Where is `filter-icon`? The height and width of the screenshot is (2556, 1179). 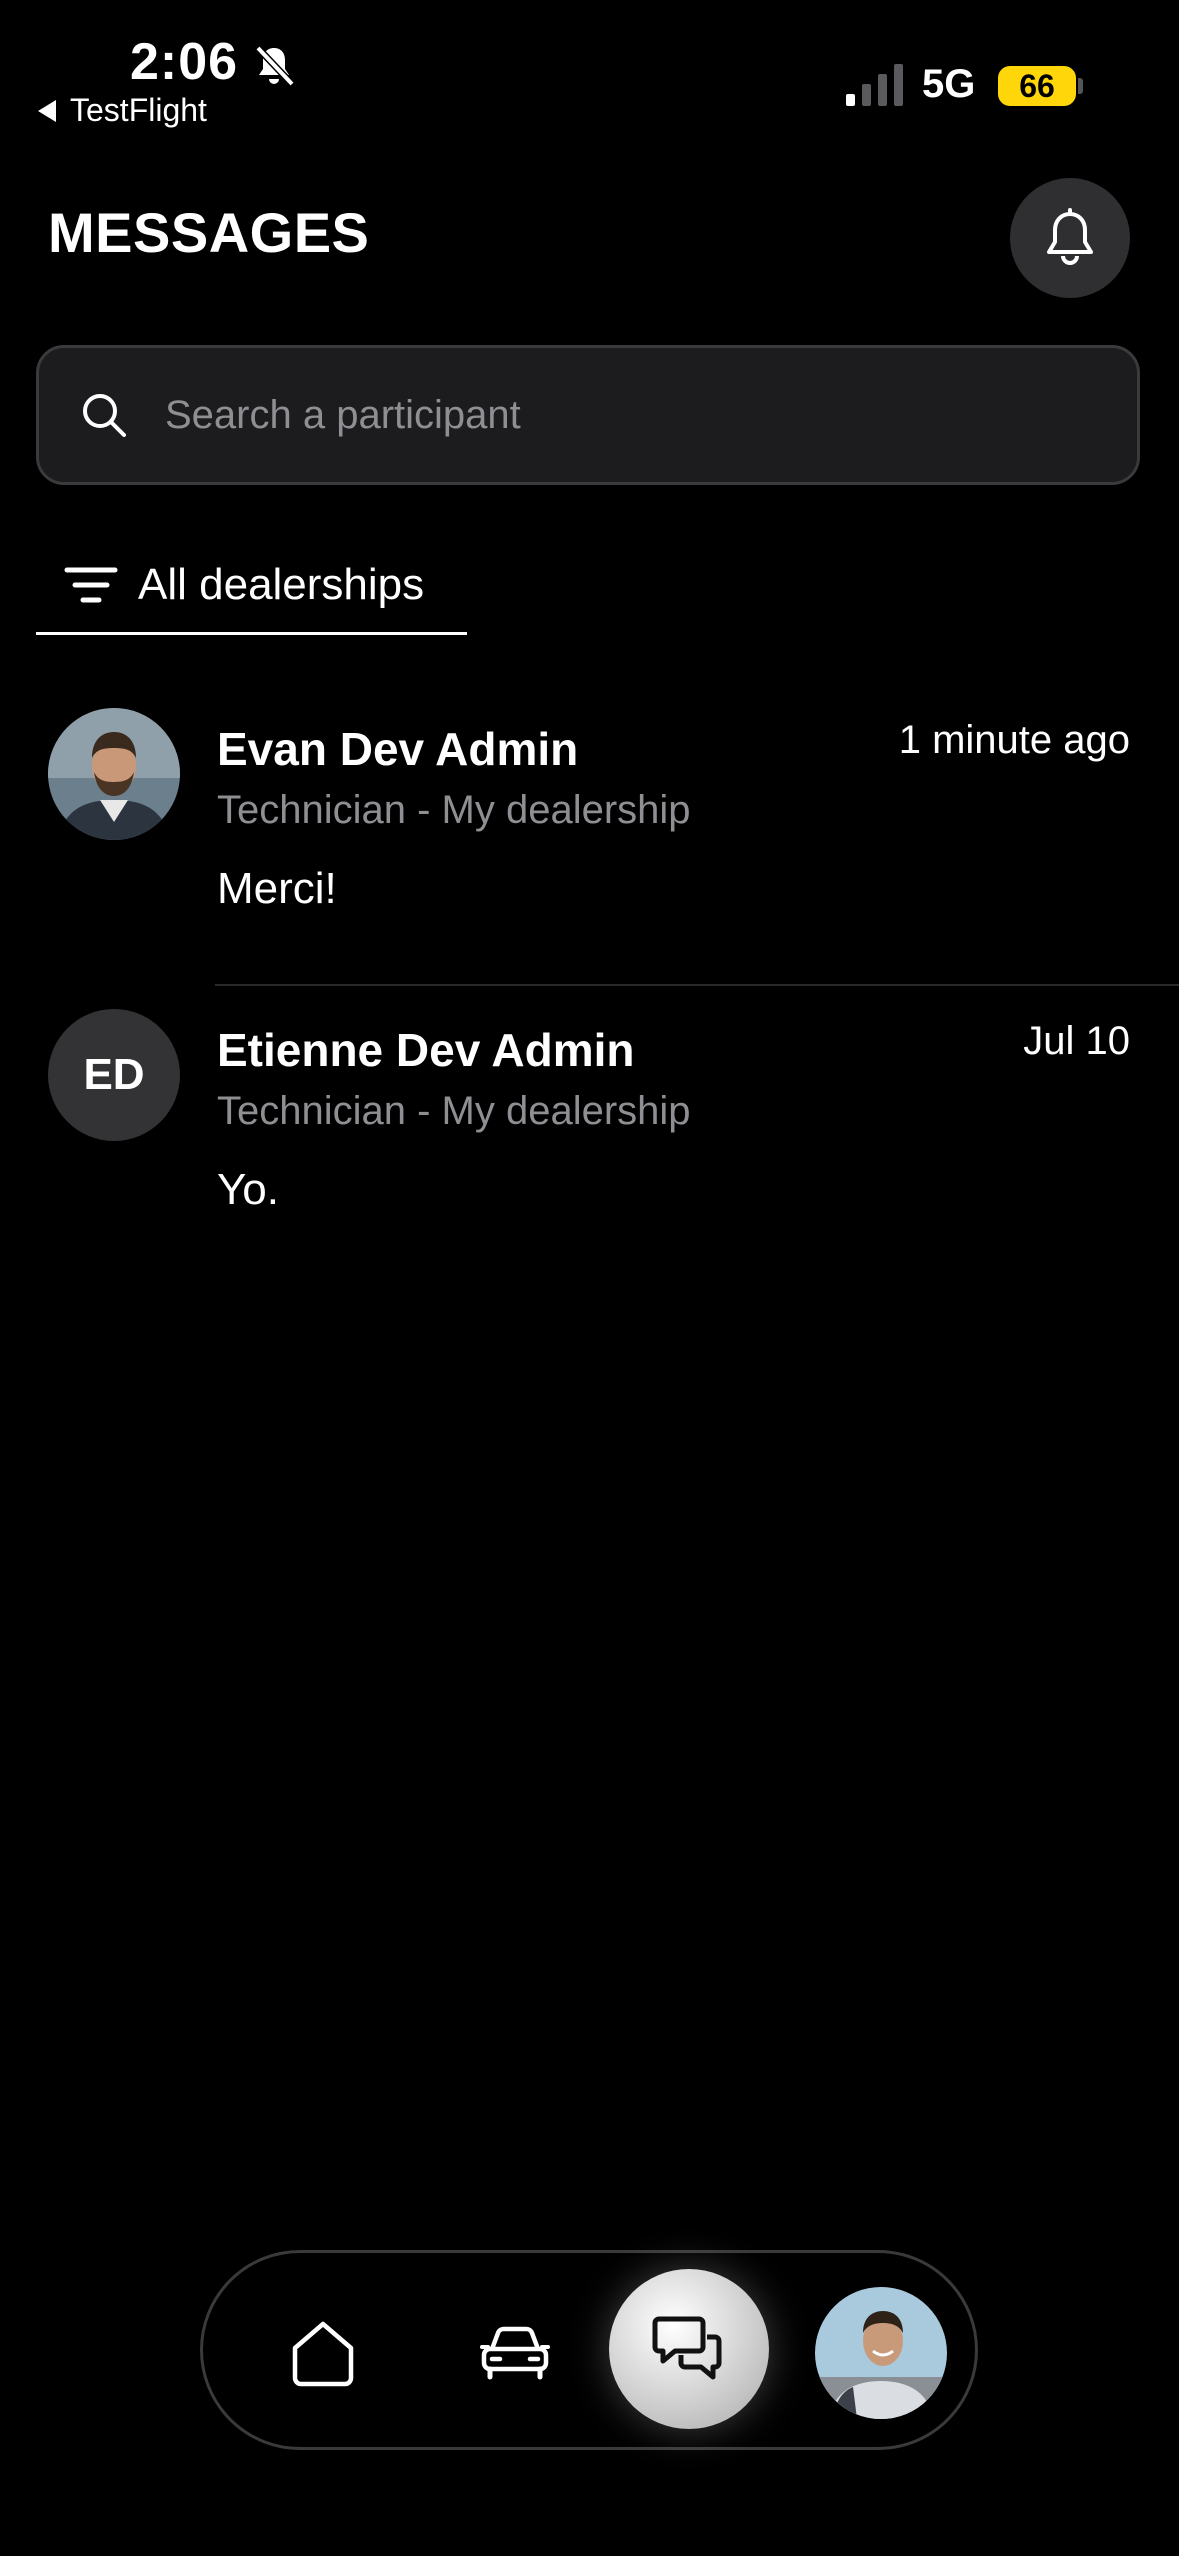
filter-icon is located at coordinates (91, 585).